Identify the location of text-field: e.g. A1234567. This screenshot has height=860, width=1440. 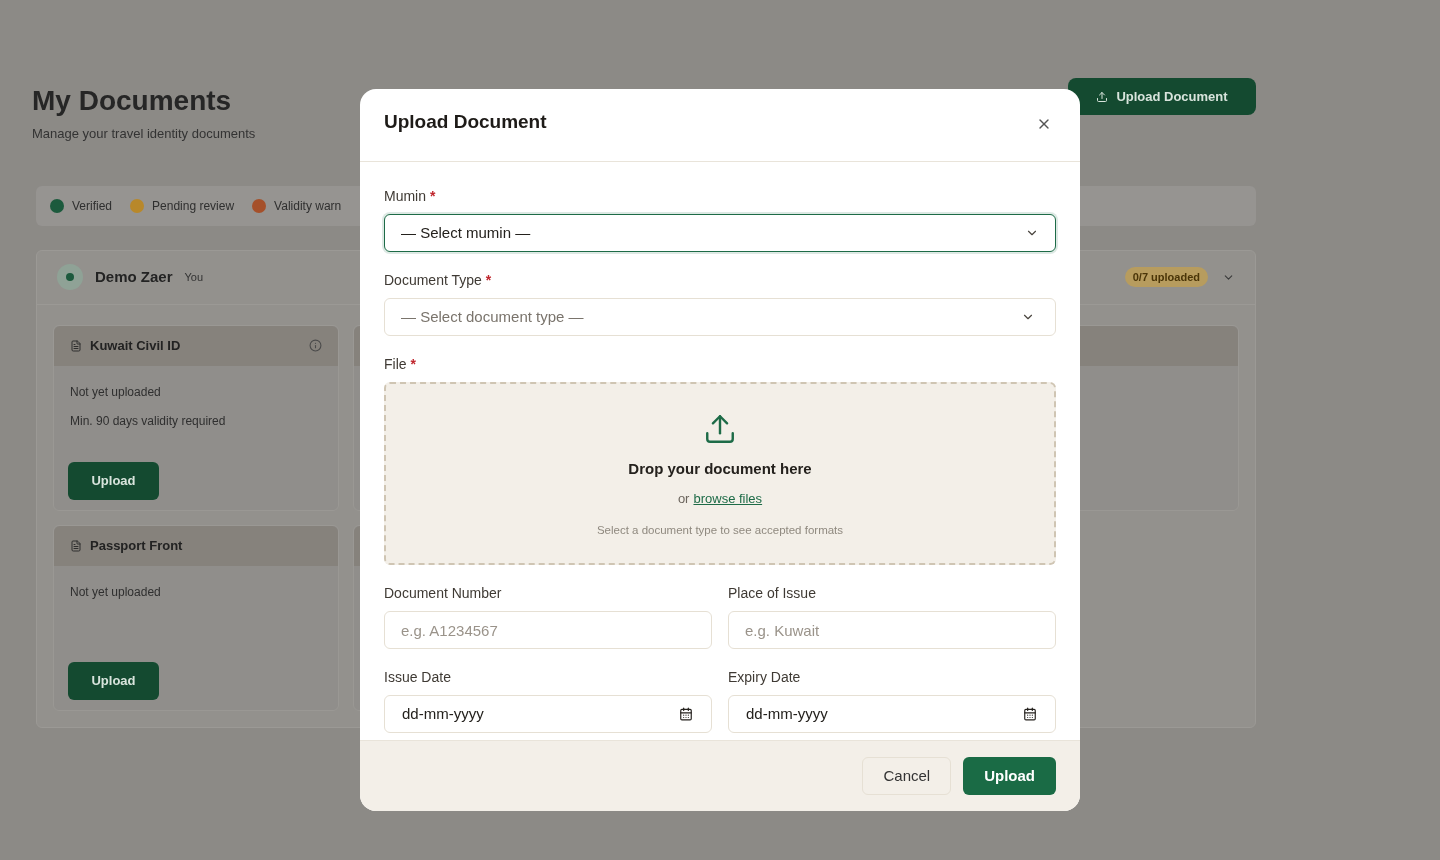
(548, 630).